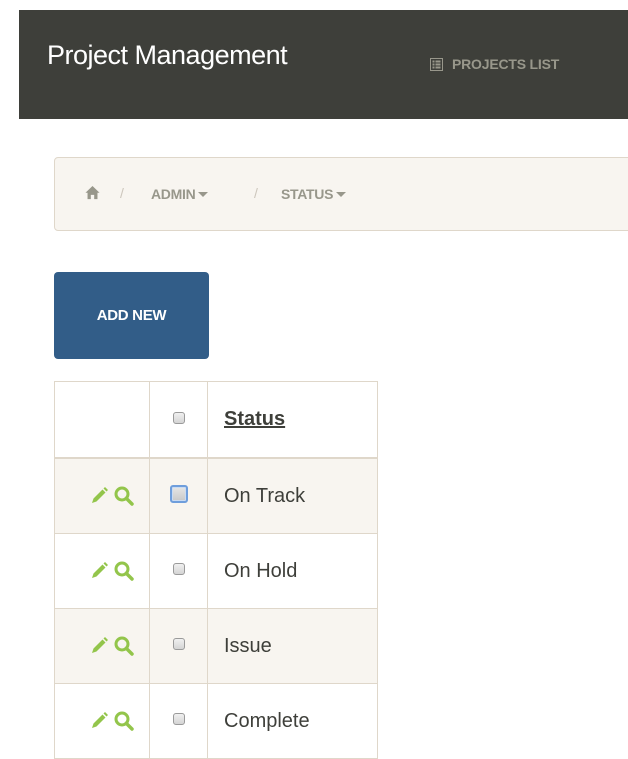 This screenshot has width=628, height=759. I want to click on breadcrumb-admin: ADMIN, so click(180, 194).